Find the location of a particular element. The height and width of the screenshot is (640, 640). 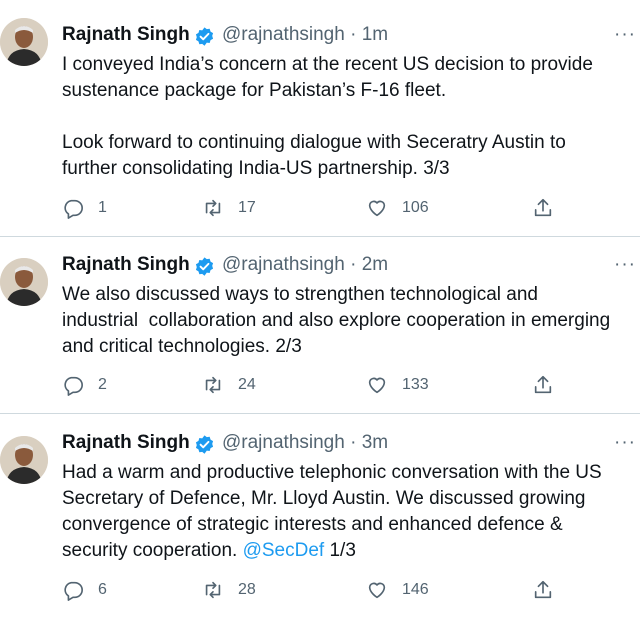

author-handle: @rajnathsingh · 2m is located at coordinates (305, 265).